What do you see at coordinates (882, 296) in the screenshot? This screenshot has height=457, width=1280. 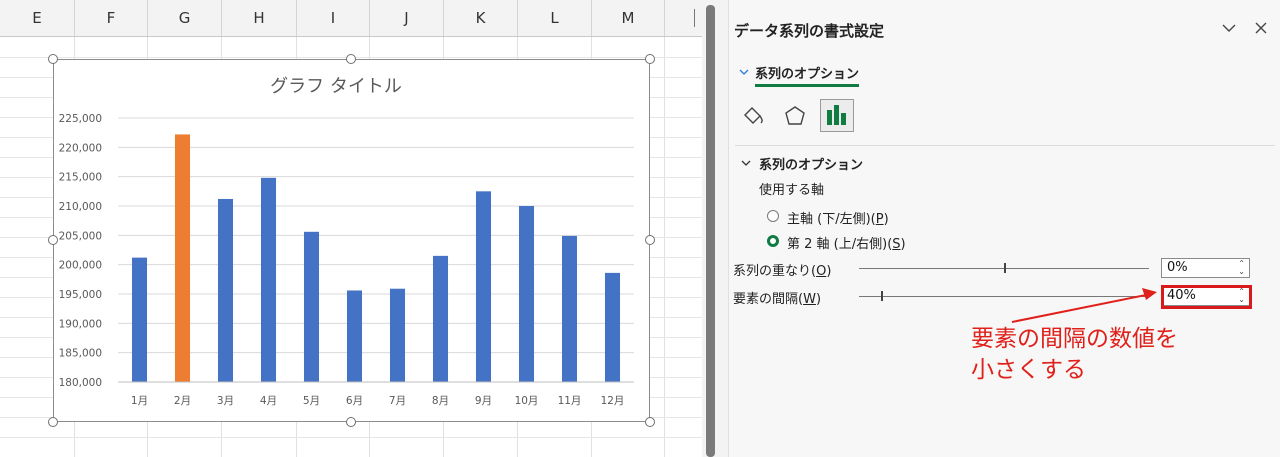 I see `gap-width-slider-thumb` at bounding box center [882, 296].